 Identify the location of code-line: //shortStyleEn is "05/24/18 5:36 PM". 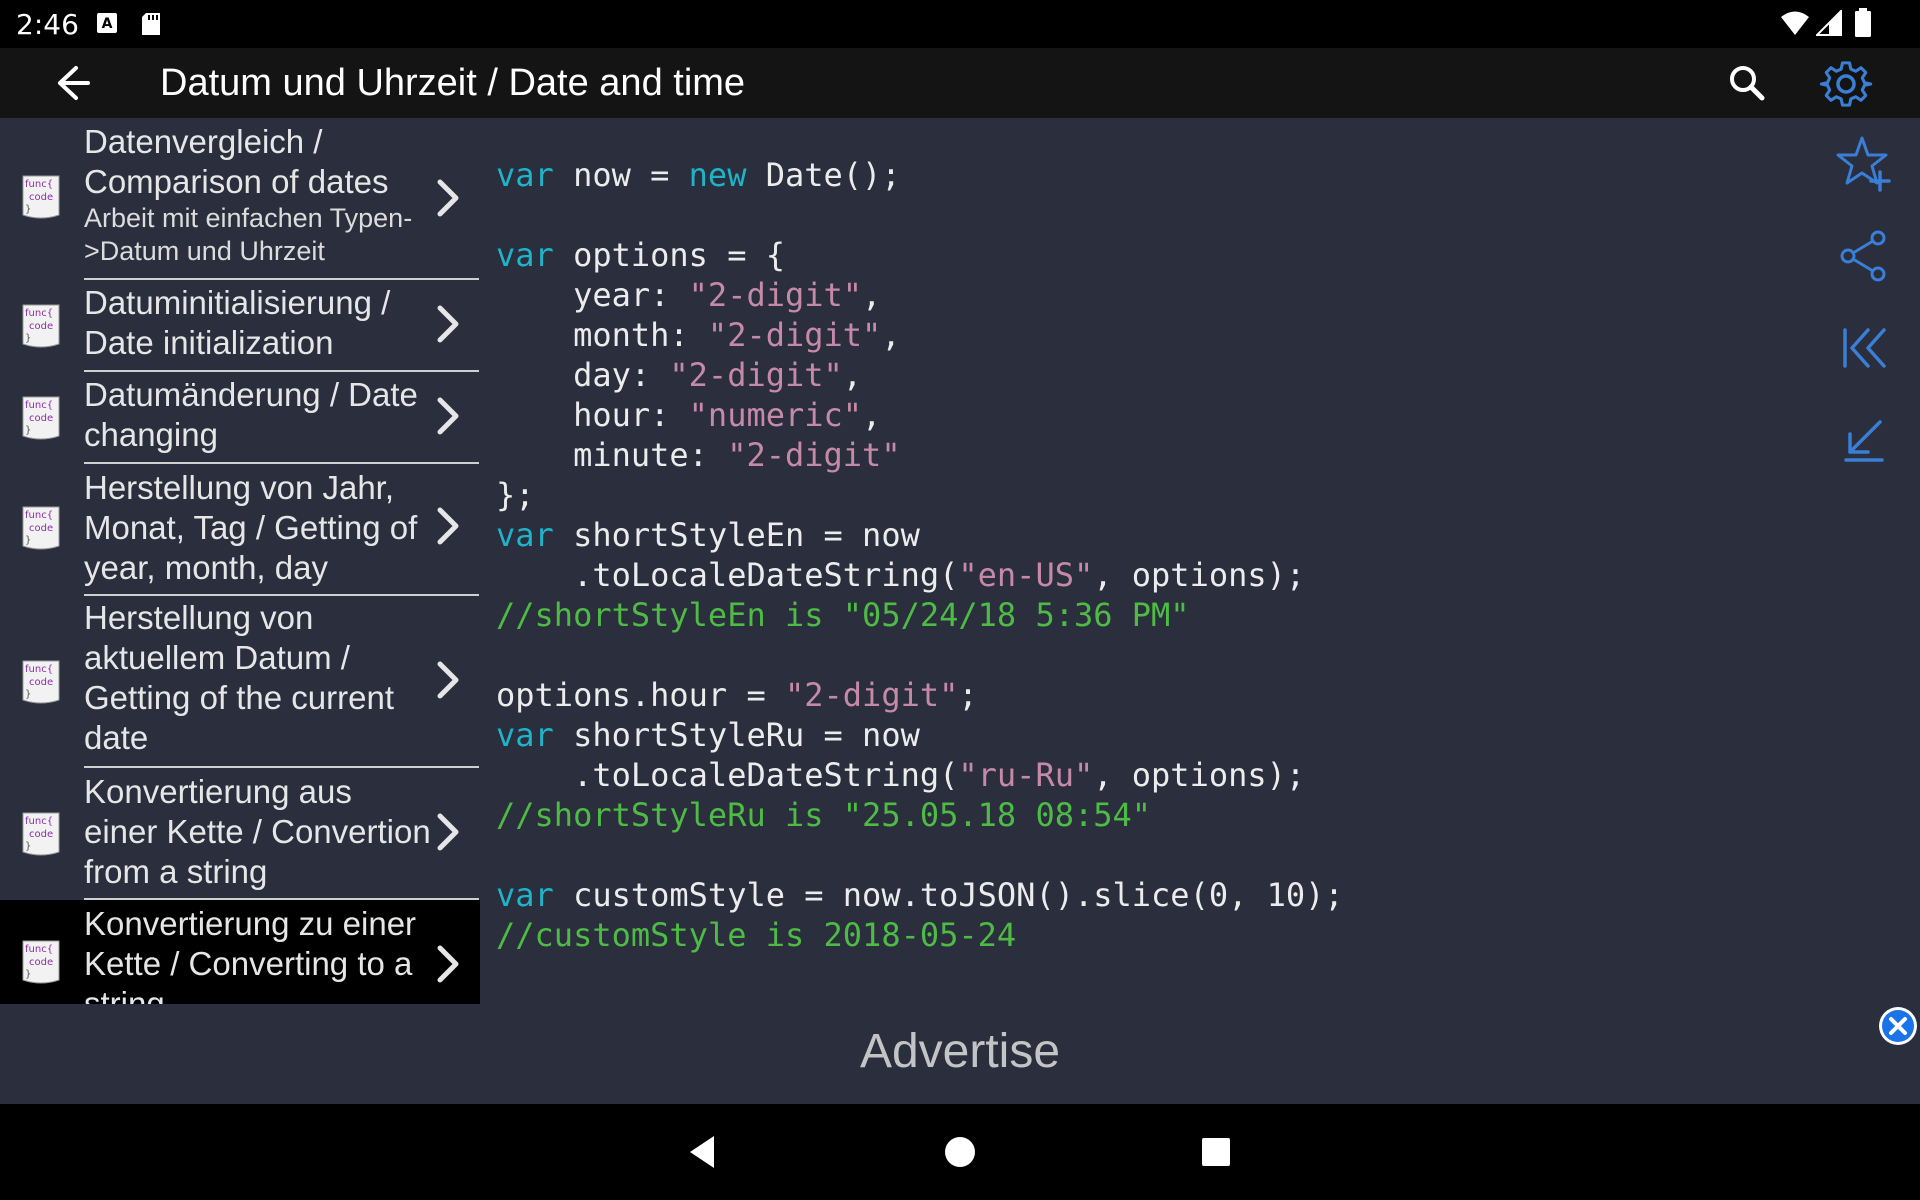
(920, 615).